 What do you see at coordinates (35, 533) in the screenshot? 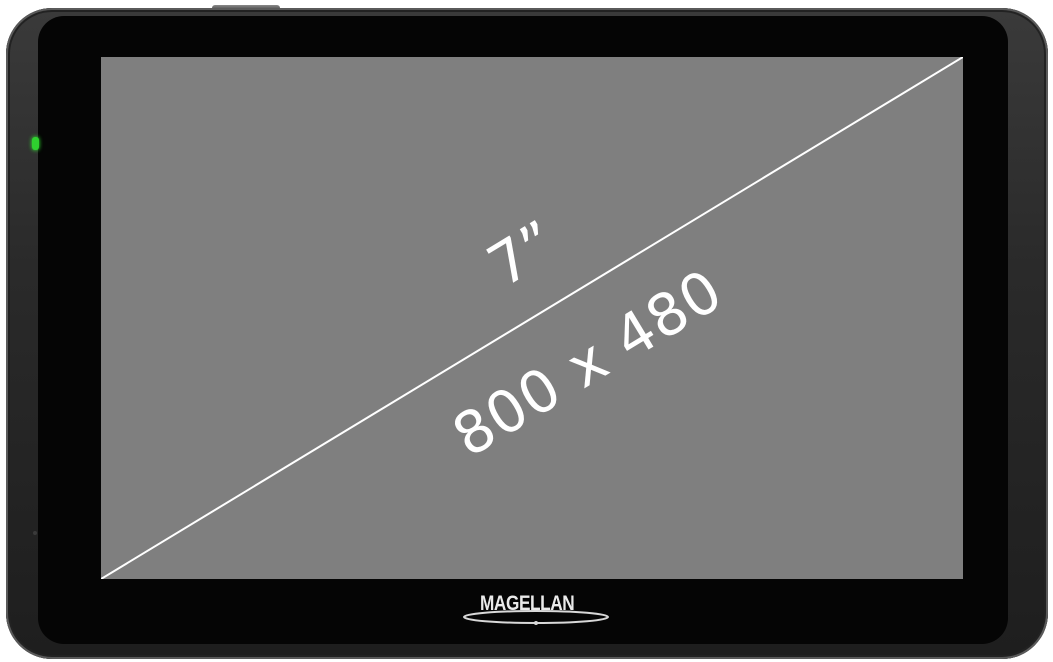
I see `microphone-hole` at bounding box center [35, 533].